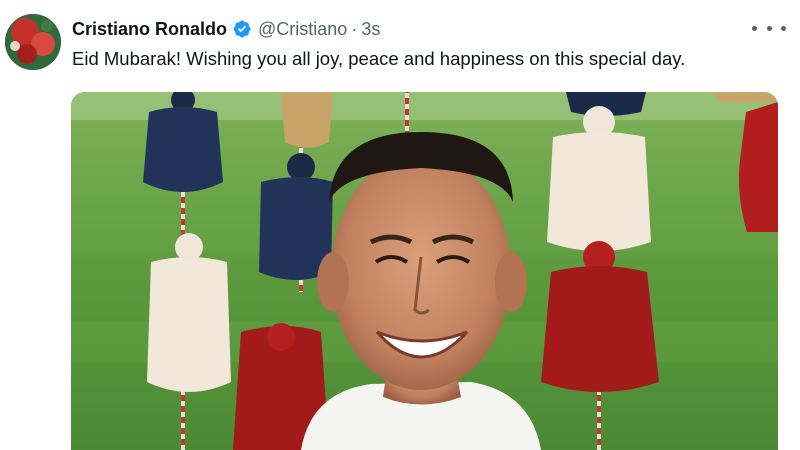 The image size is (800, 450). I want to click on verified-badge-icon, so click(242, 29).